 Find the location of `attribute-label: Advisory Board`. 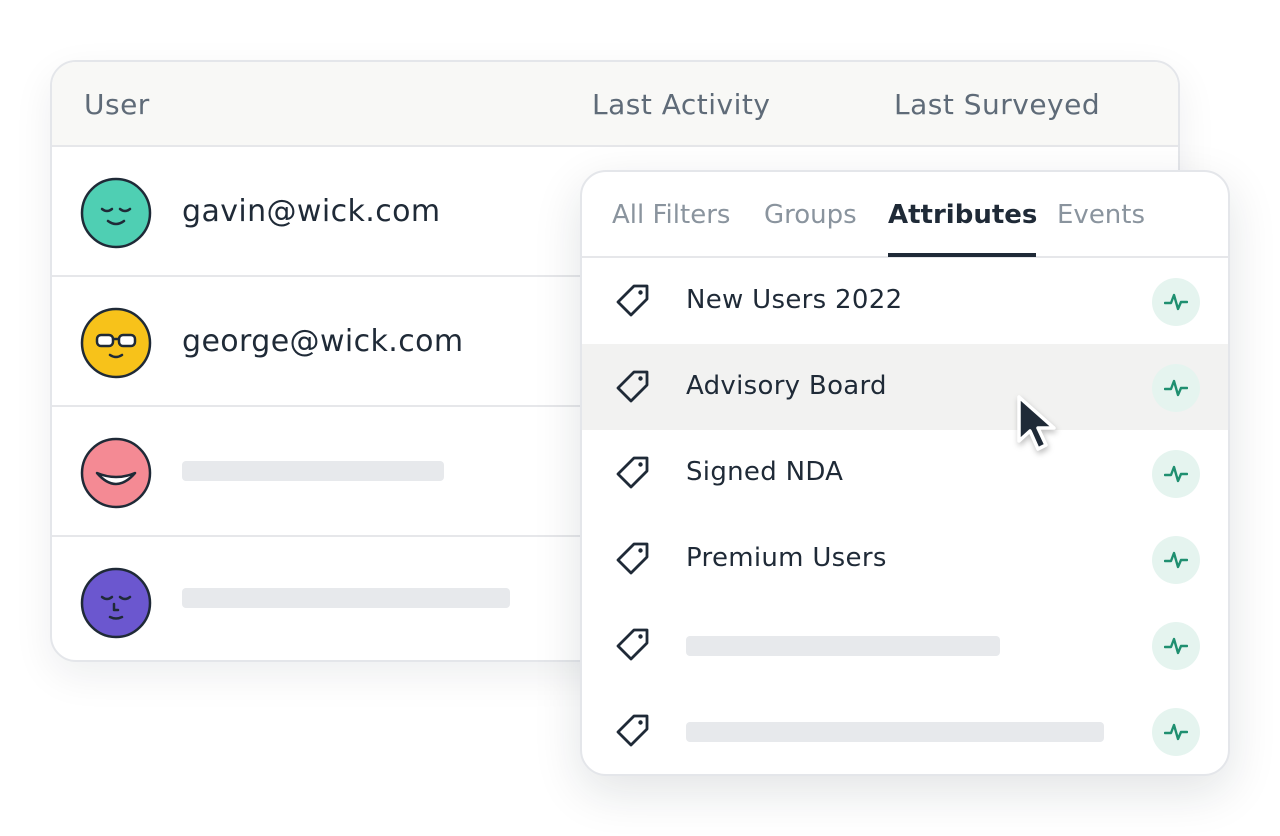

attribute-label: Advisory Board is located at coordinates (786, 386).